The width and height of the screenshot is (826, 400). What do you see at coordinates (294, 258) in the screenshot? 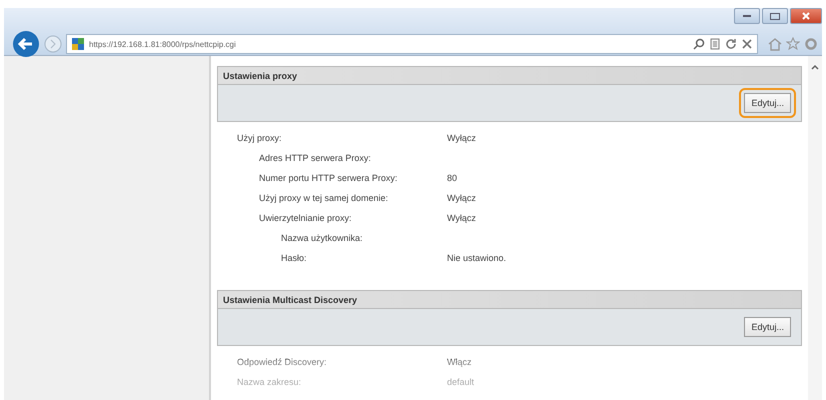
I see `setting-label: Hasło:` at bounding box center [294, 258].